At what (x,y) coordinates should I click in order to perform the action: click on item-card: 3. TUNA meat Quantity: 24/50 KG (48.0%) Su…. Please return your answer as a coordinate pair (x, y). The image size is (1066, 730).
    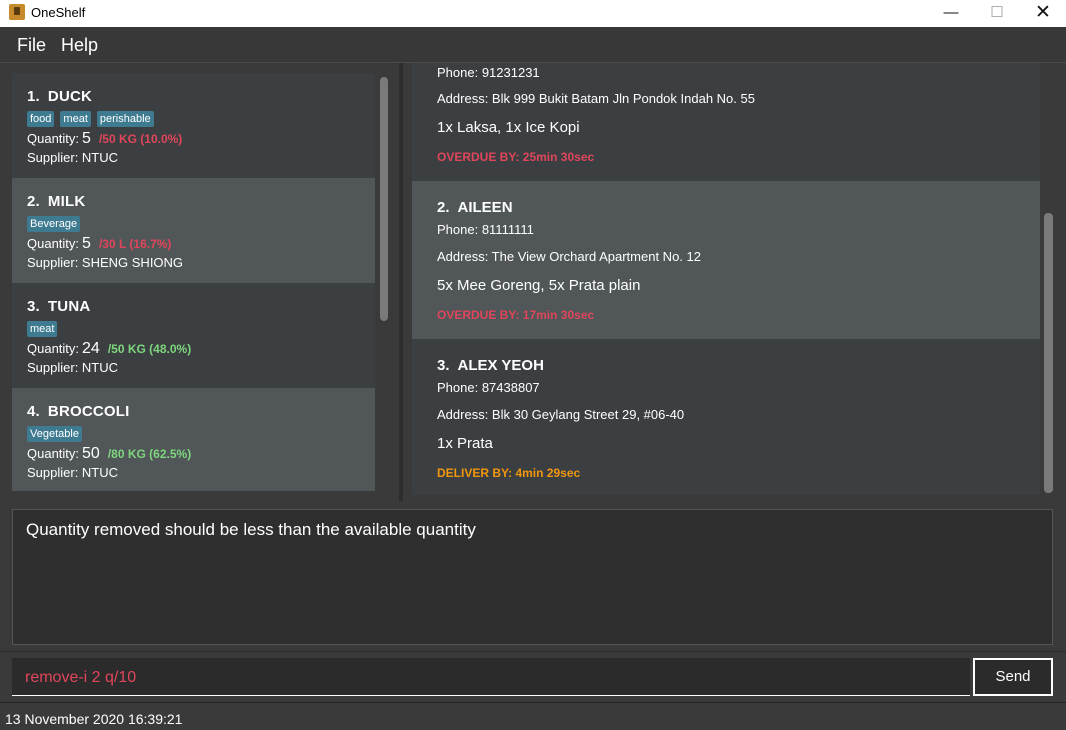
    Looking at the image, I should click on (193, 335).